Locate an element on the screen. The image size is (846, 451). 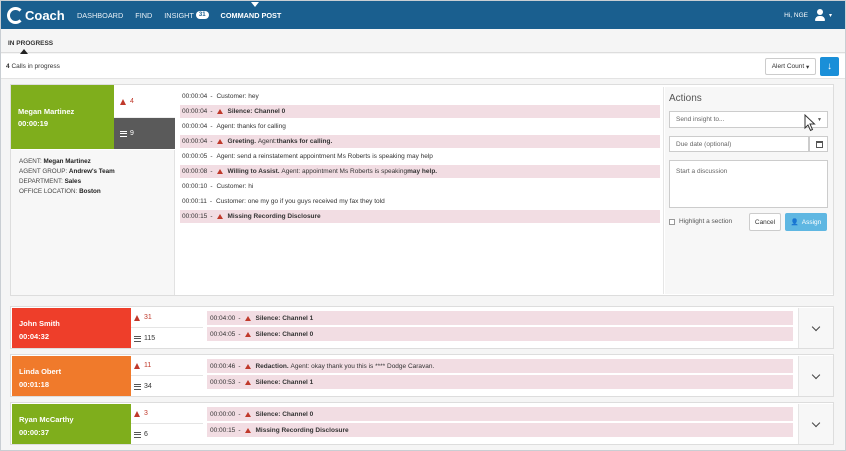
alert-count-value: 4 is located at coordinates (132, 101).